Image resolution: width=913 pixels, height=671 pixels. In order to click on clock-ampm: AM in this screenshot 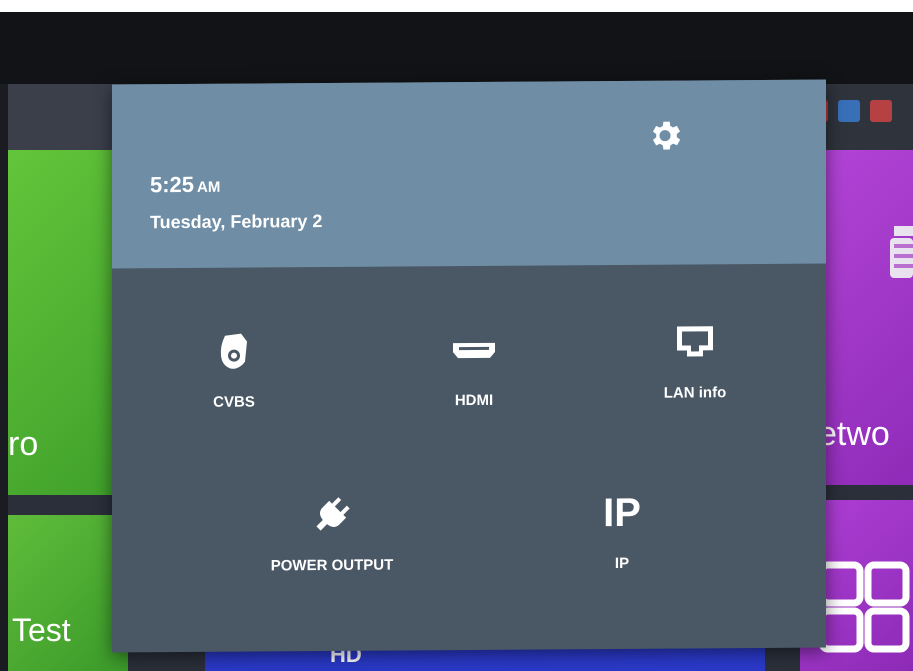, I will do `click(209, 187)`.